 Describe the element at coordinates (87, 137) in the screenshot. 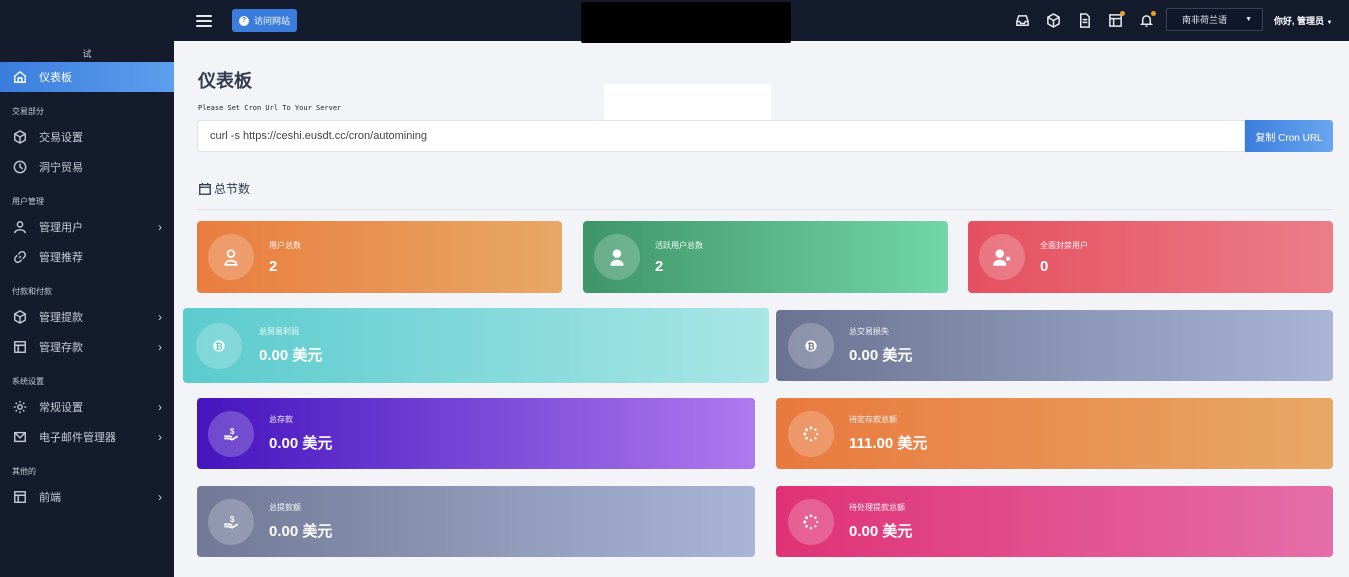

I see `sidebar-item-trade-settings: 交易设置` at that location.